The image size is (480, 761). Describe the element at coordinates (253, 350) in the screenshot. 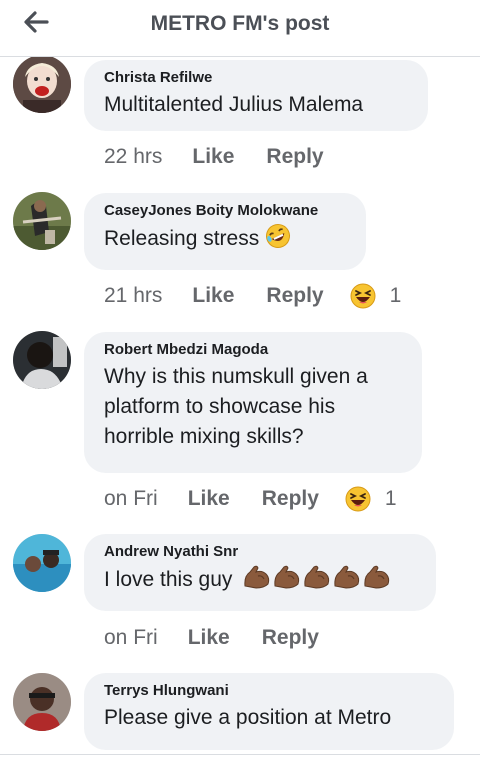

I see `comment-author: Robert Mbedzi Magoda` at that location.